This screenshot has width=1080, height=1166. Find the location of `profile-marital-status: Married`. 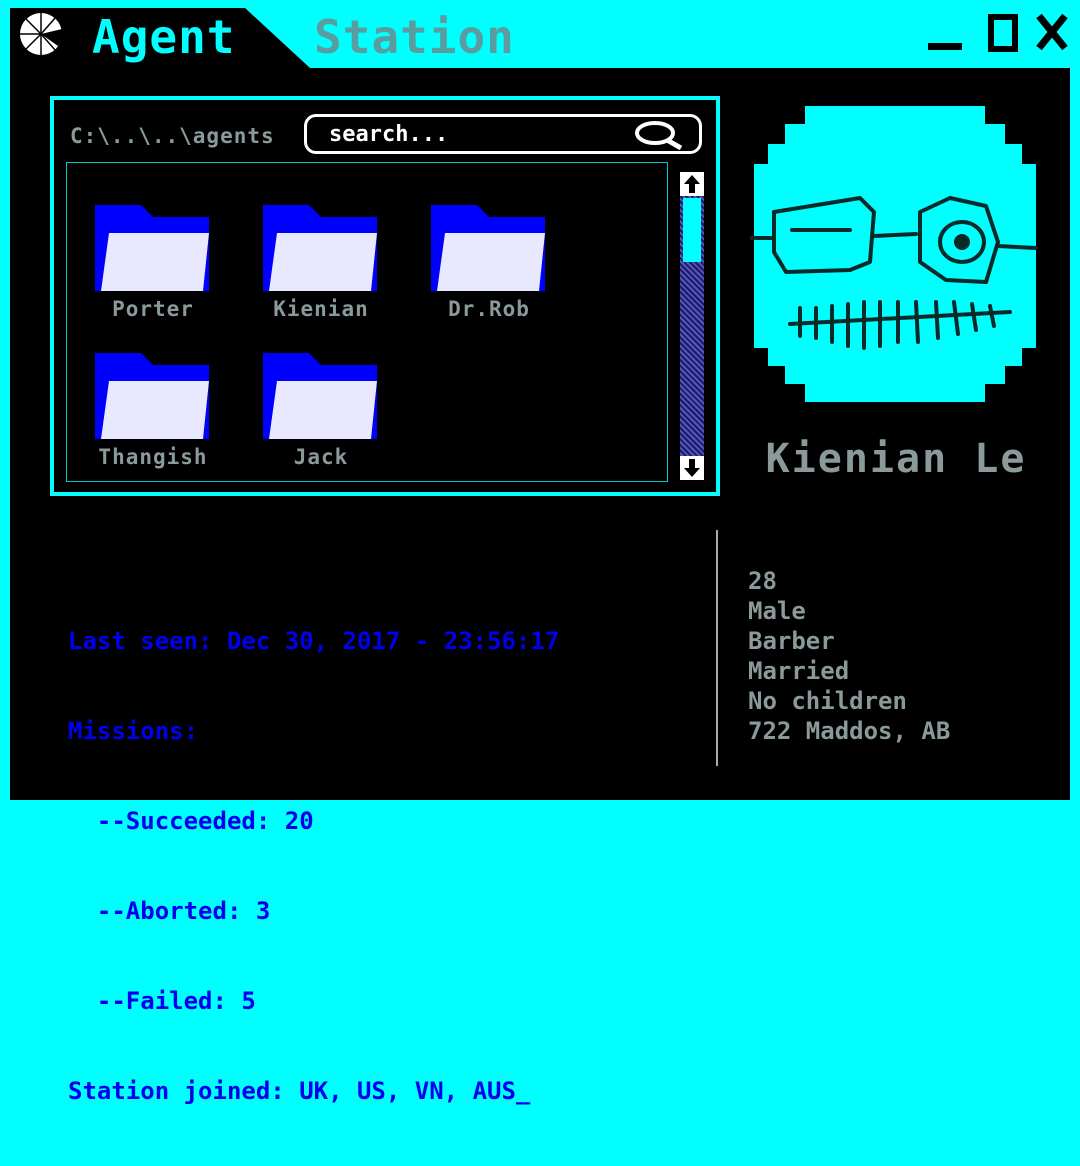

profile-marital-status: Married is located at coordinates (799, 671).